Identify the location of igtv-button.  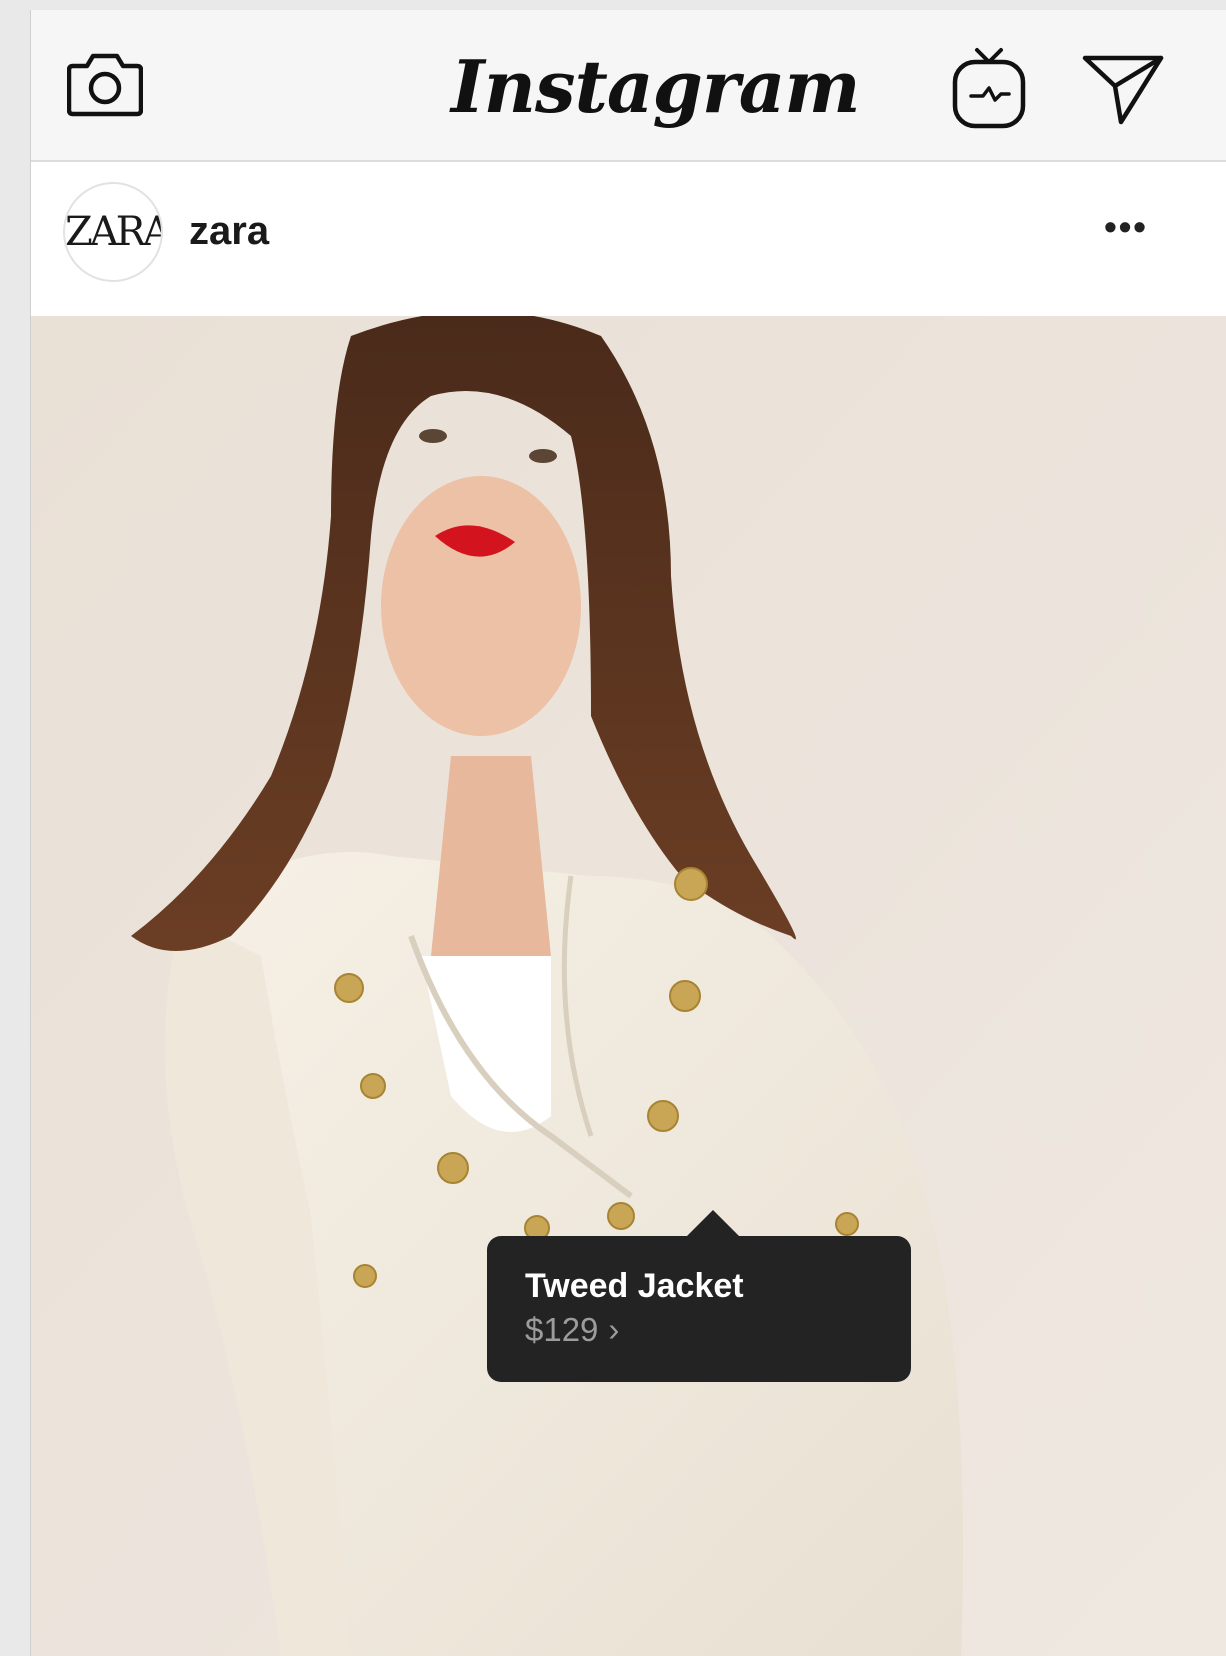
(989, 88).